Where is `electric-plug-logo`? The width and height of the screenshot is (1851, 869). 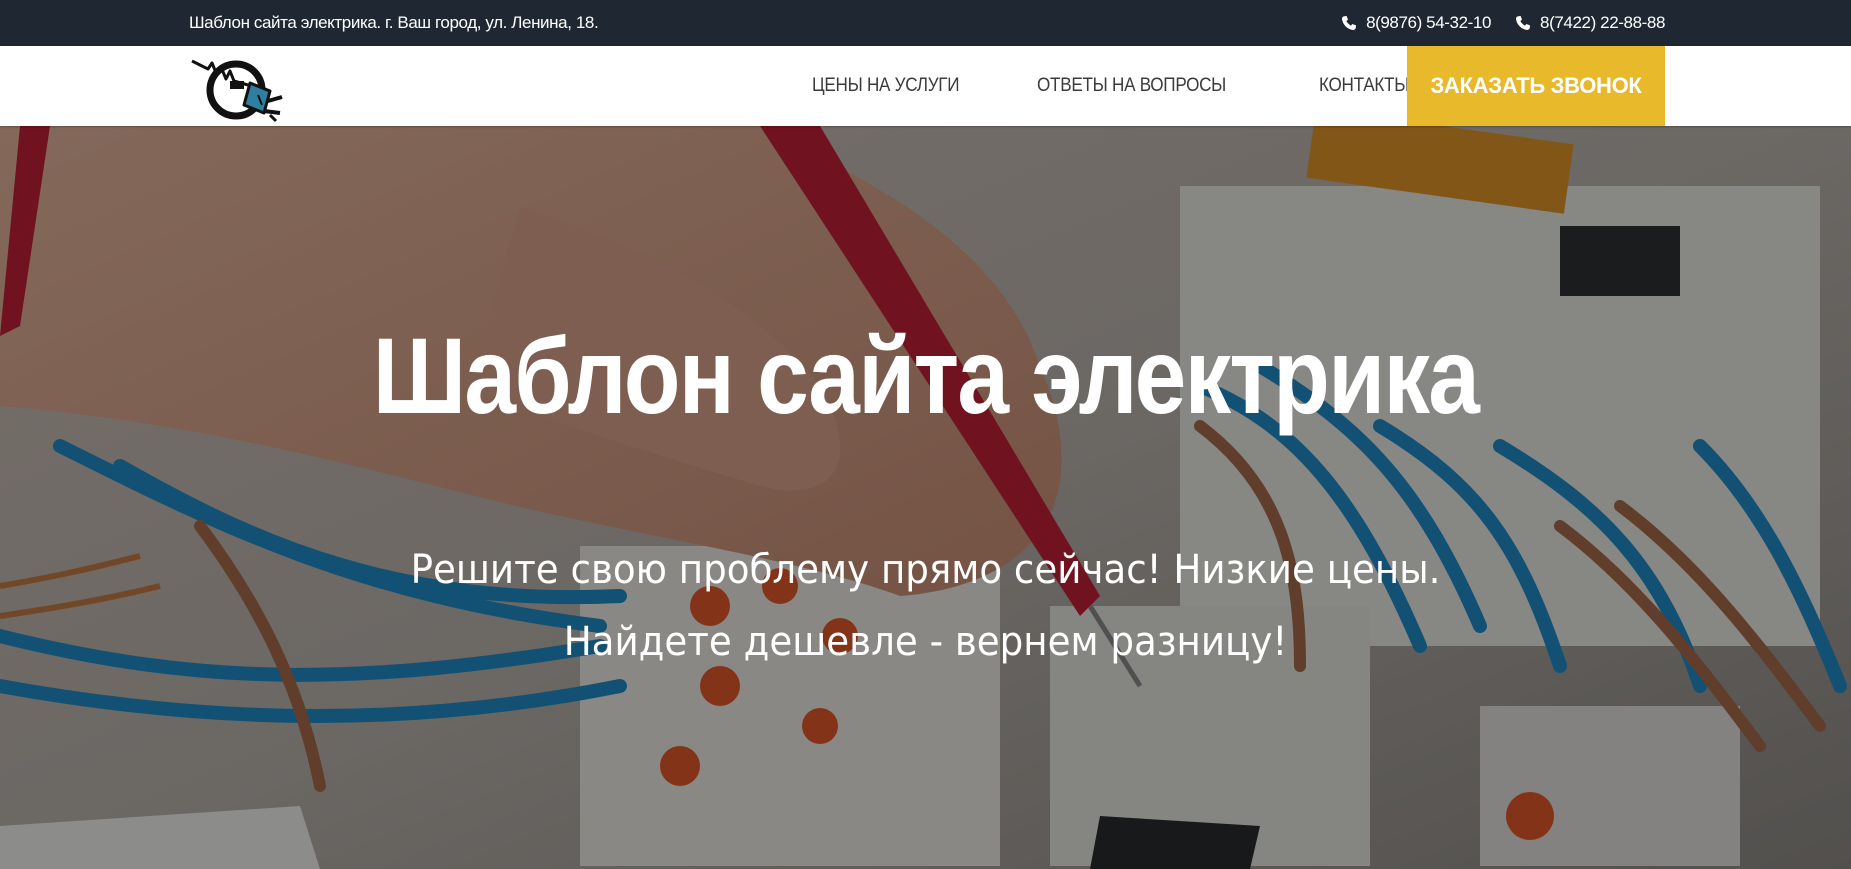 electric-plug-logo is located at coordinates (242, 87).